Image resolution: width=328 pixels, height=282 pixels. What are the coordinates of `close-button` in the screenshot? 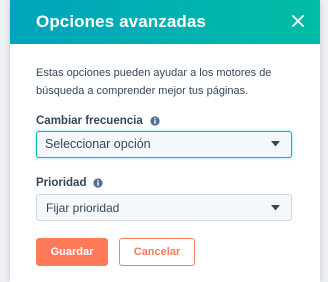 It's located at (298, 21).